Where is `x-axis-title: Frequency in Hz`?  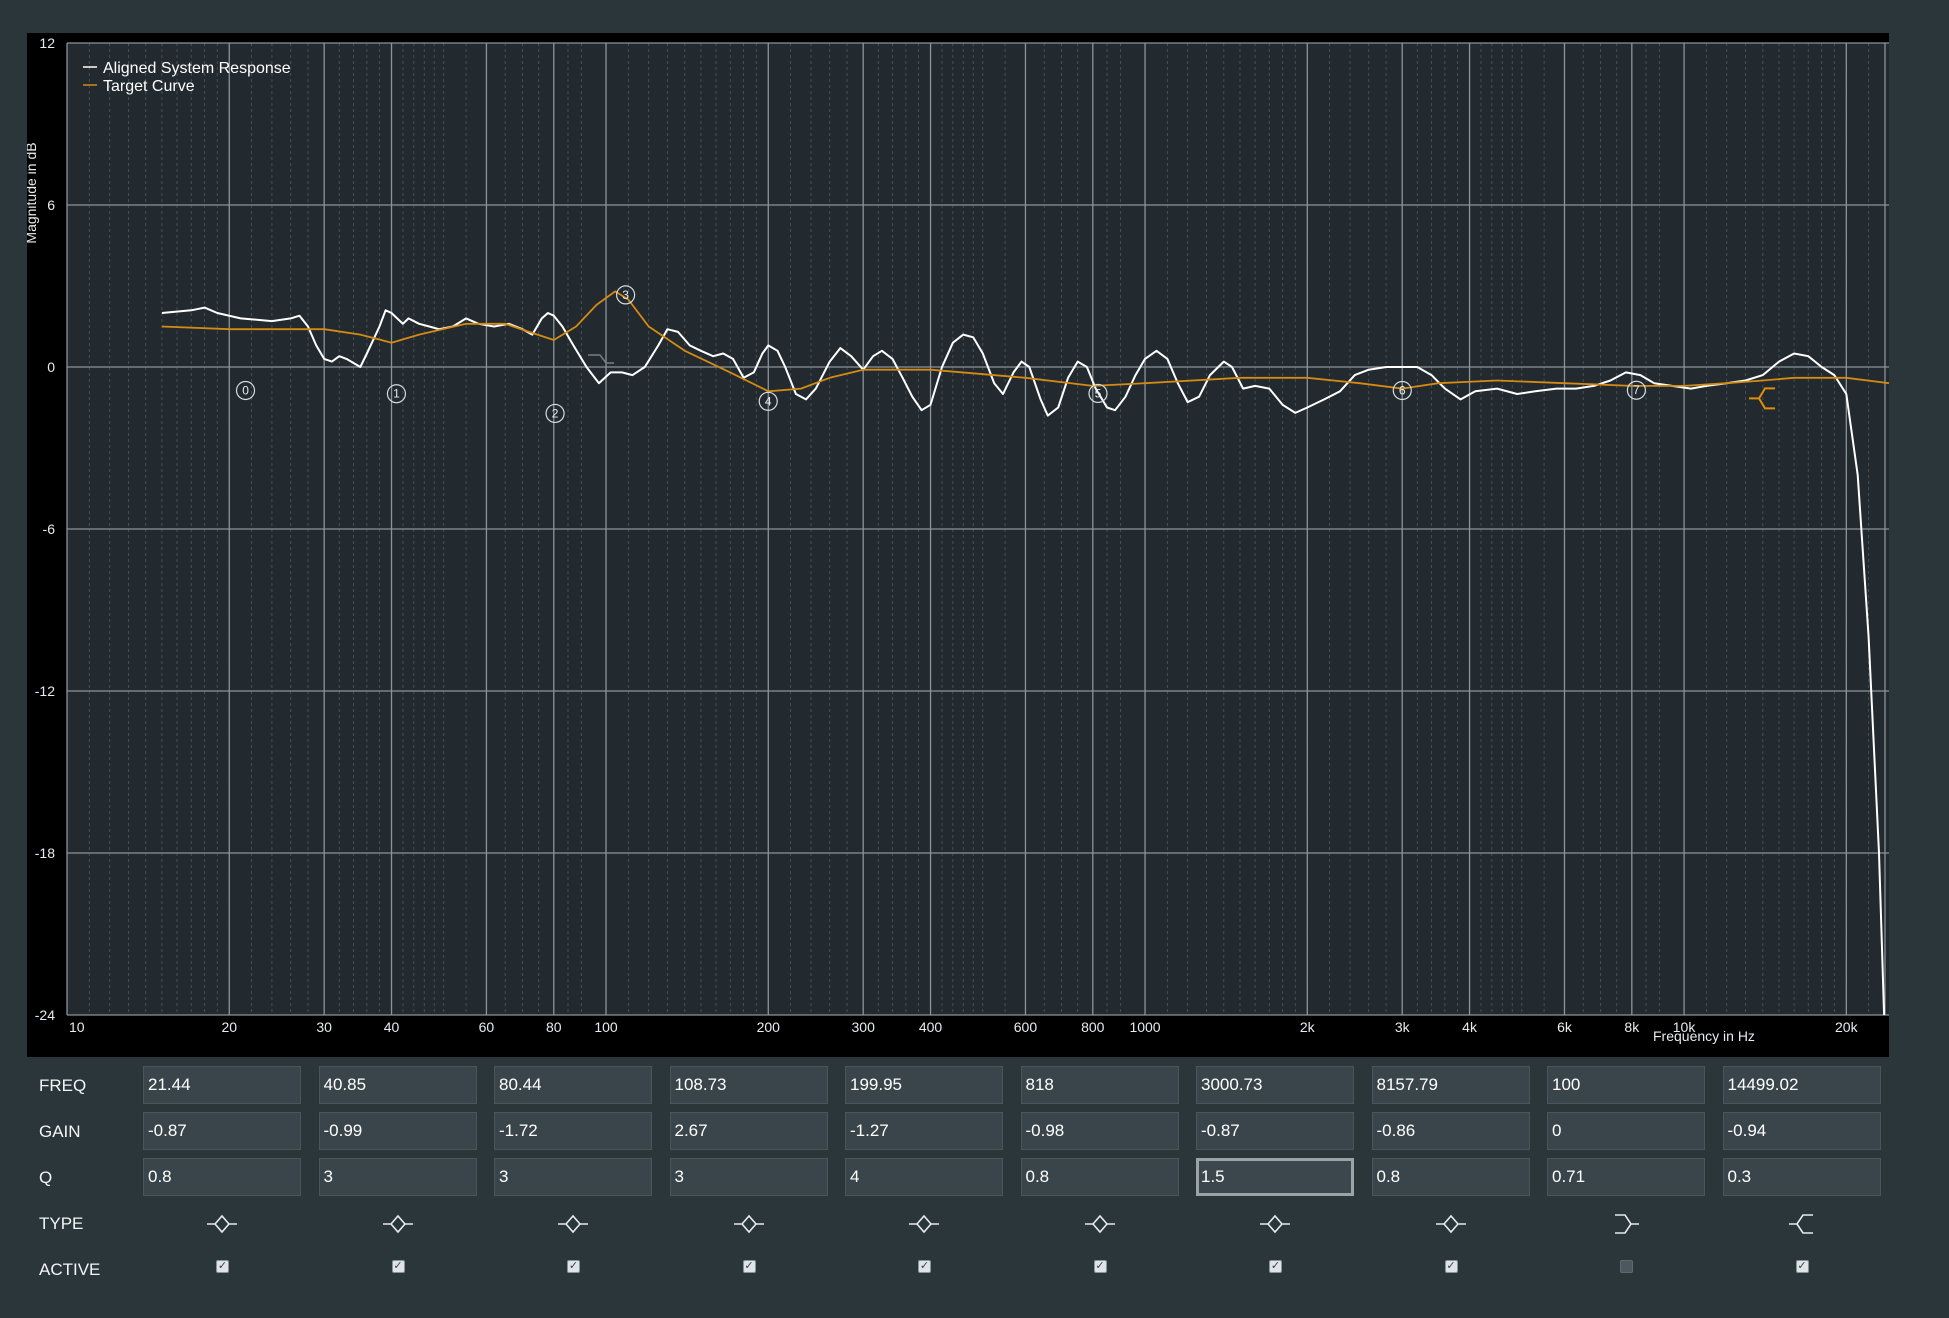 x-axis-title: Frequency in Hz is located at coordinates (1704, 1036).